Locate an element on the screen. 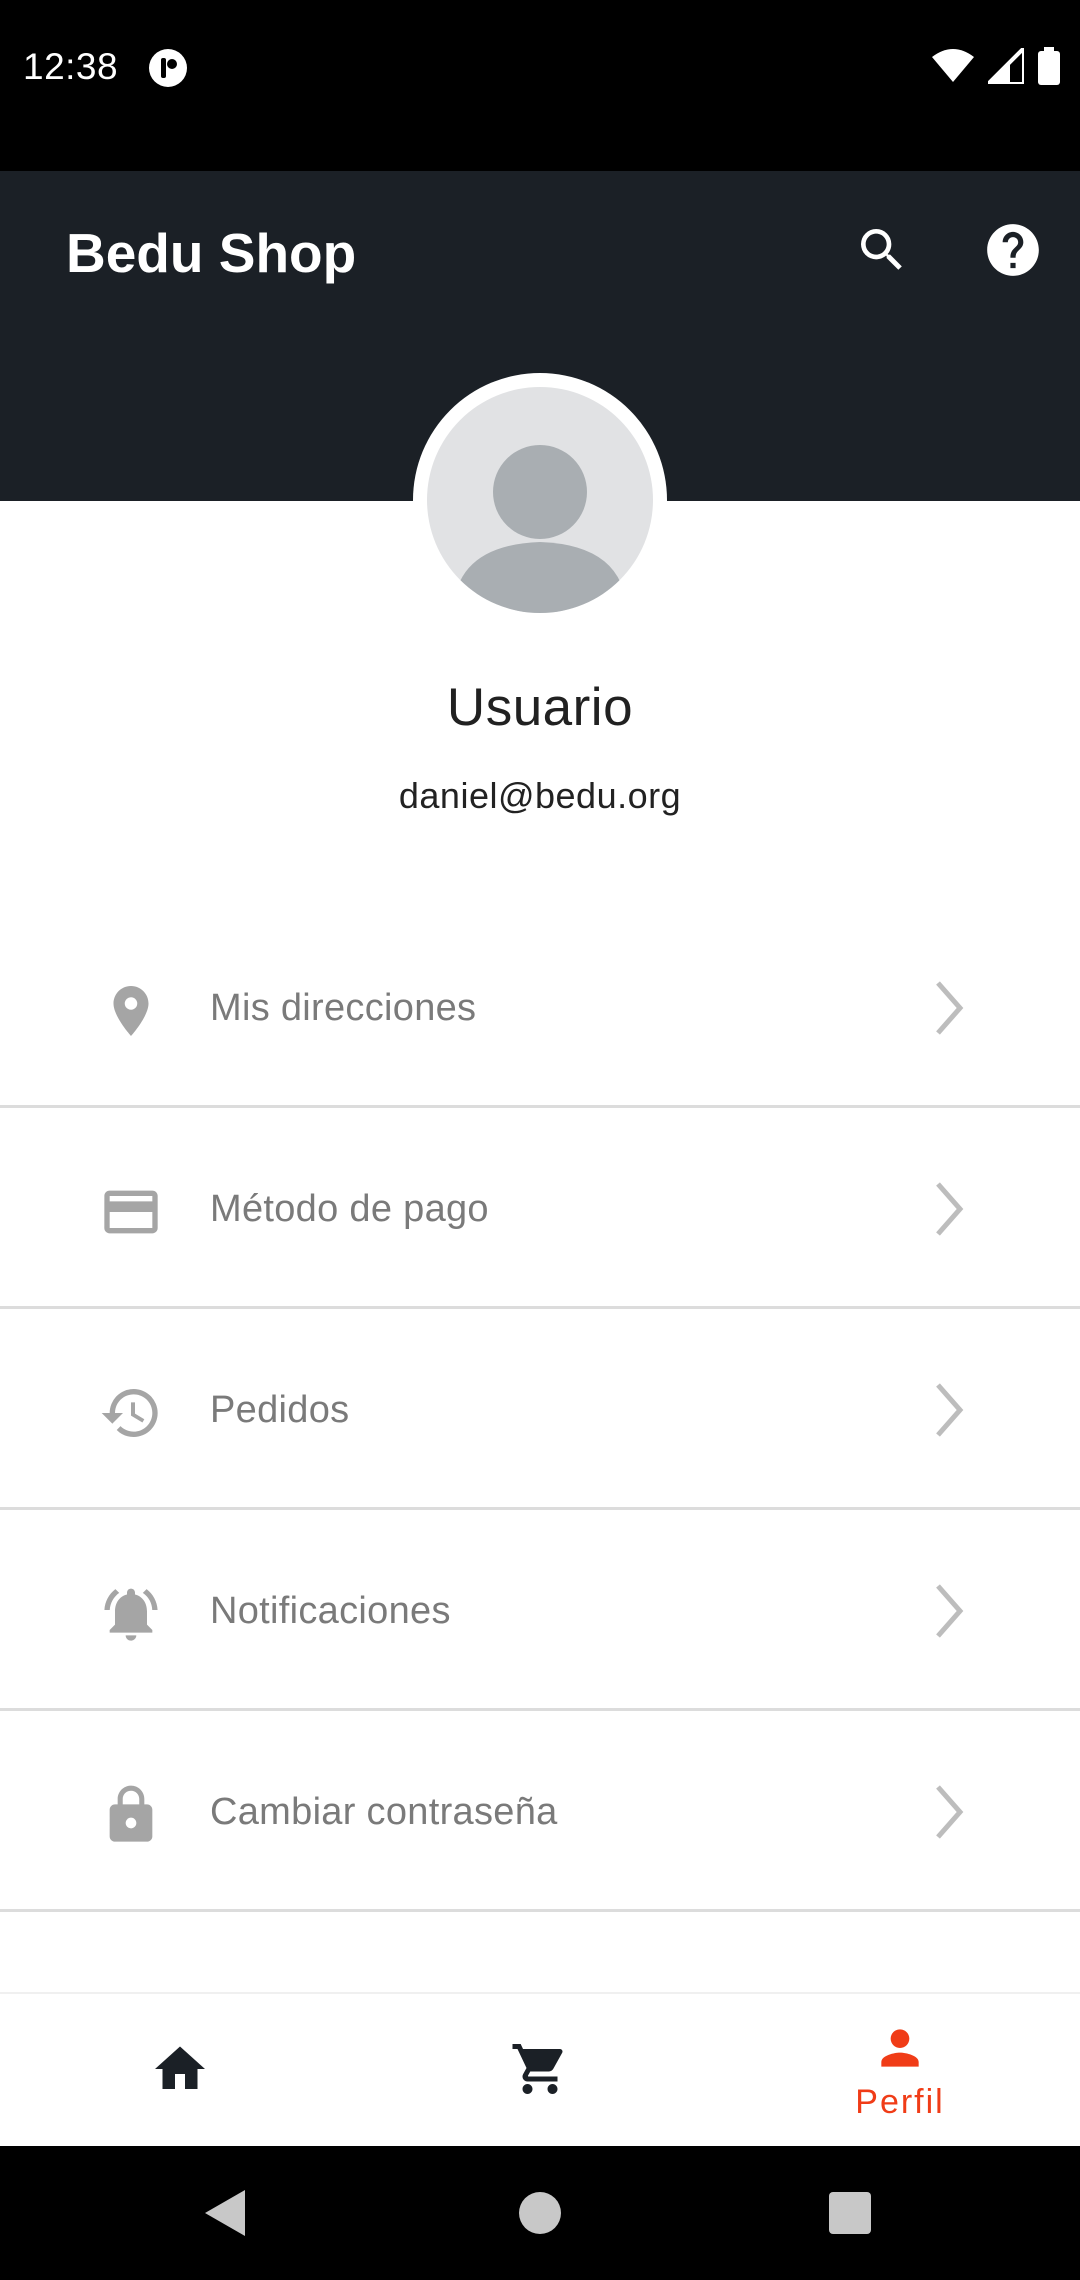 Image resolution: width=1080 pixels, height=2280 pixels. wifi-icon is located at coordinates (953, 68).